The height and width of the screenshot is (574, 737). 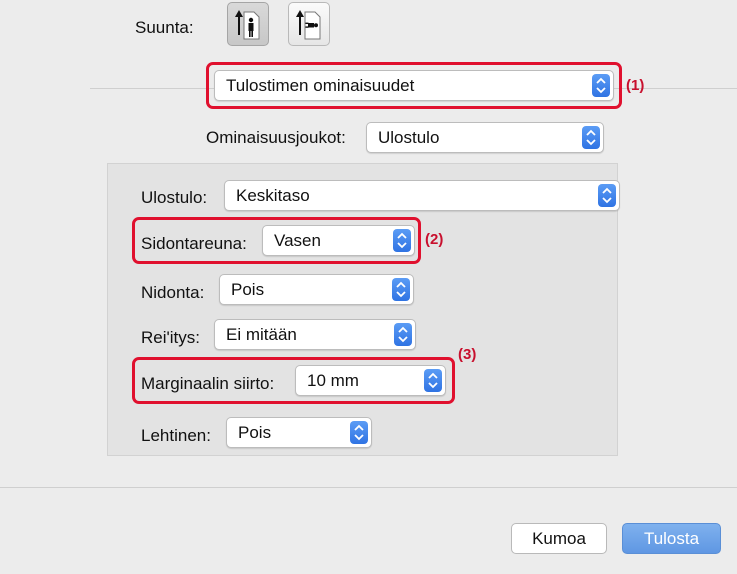 What do you see at coordinates (315, 334) in the screenshot?
I see `punch-popup: Ei mitään` at bounding box center [315, 334].